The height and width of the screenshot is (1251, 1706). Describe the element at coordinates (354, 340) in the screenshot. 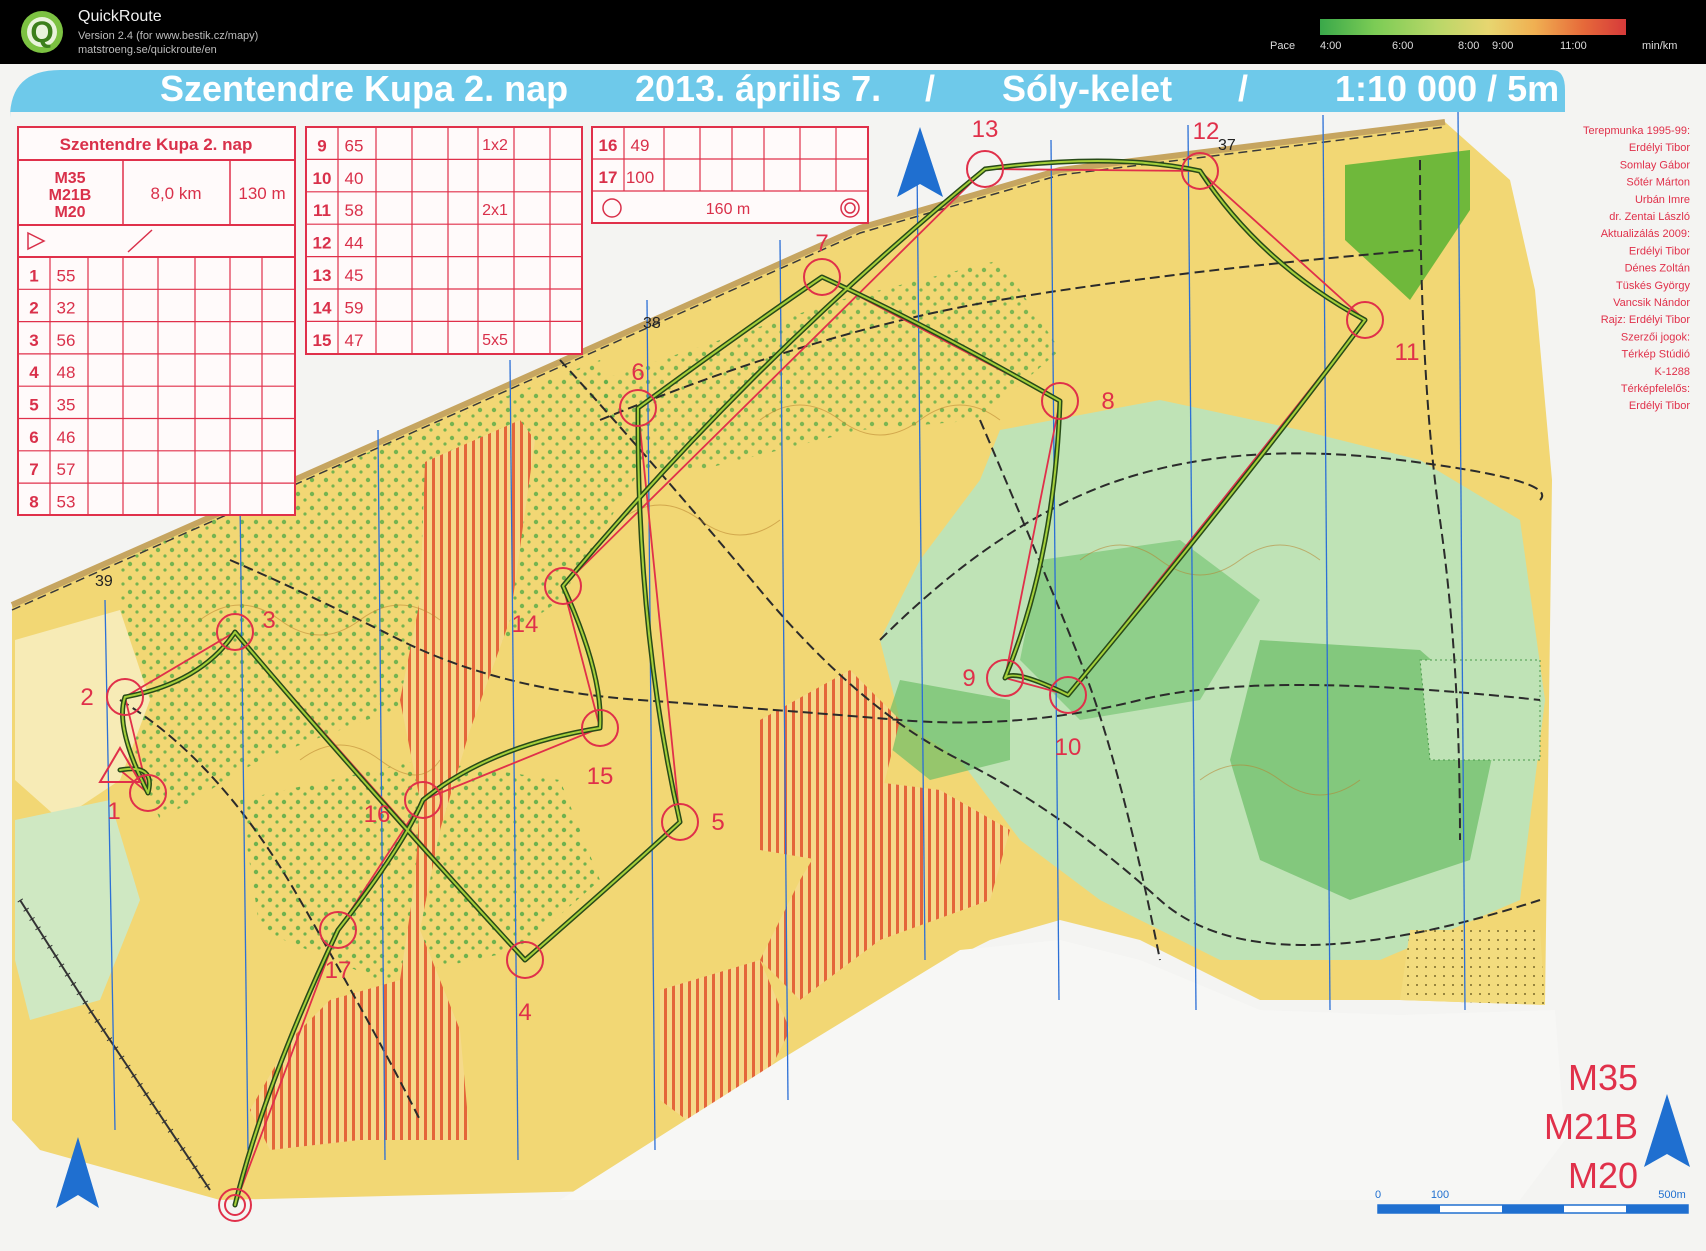

I see `control-code: 47` at that location.